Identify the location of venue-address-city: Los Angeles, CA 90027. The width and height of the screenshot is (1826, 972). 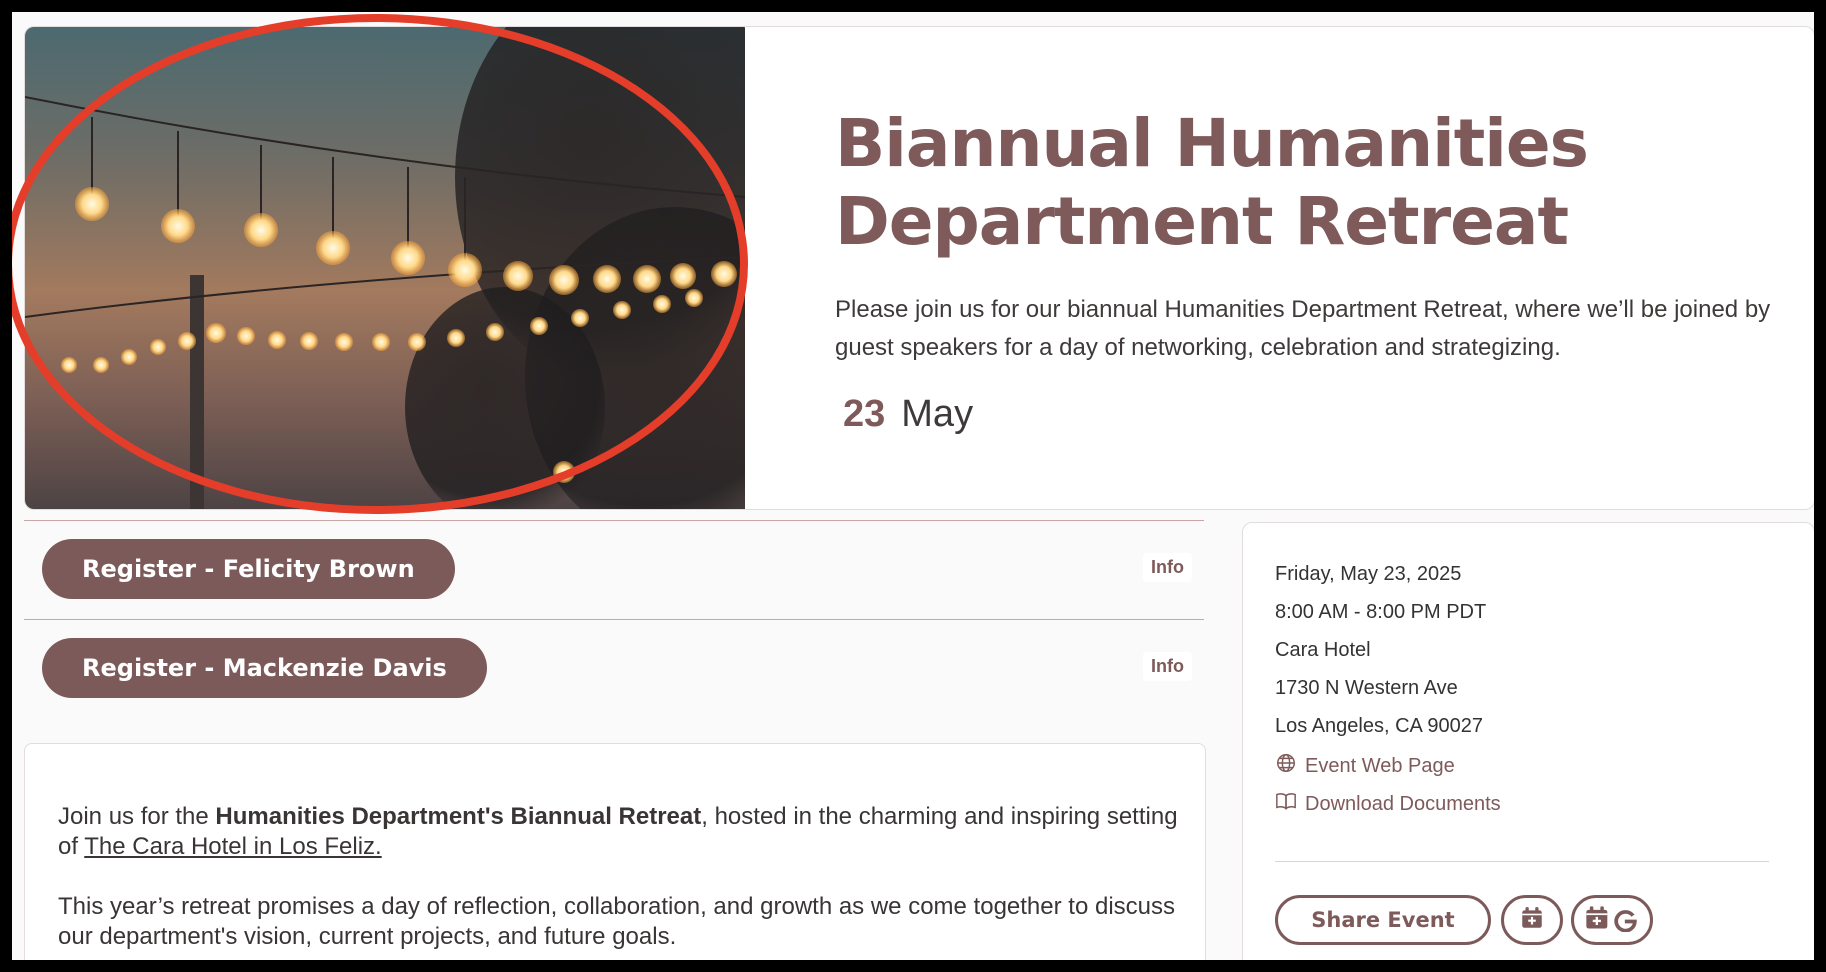
(1379, 726).